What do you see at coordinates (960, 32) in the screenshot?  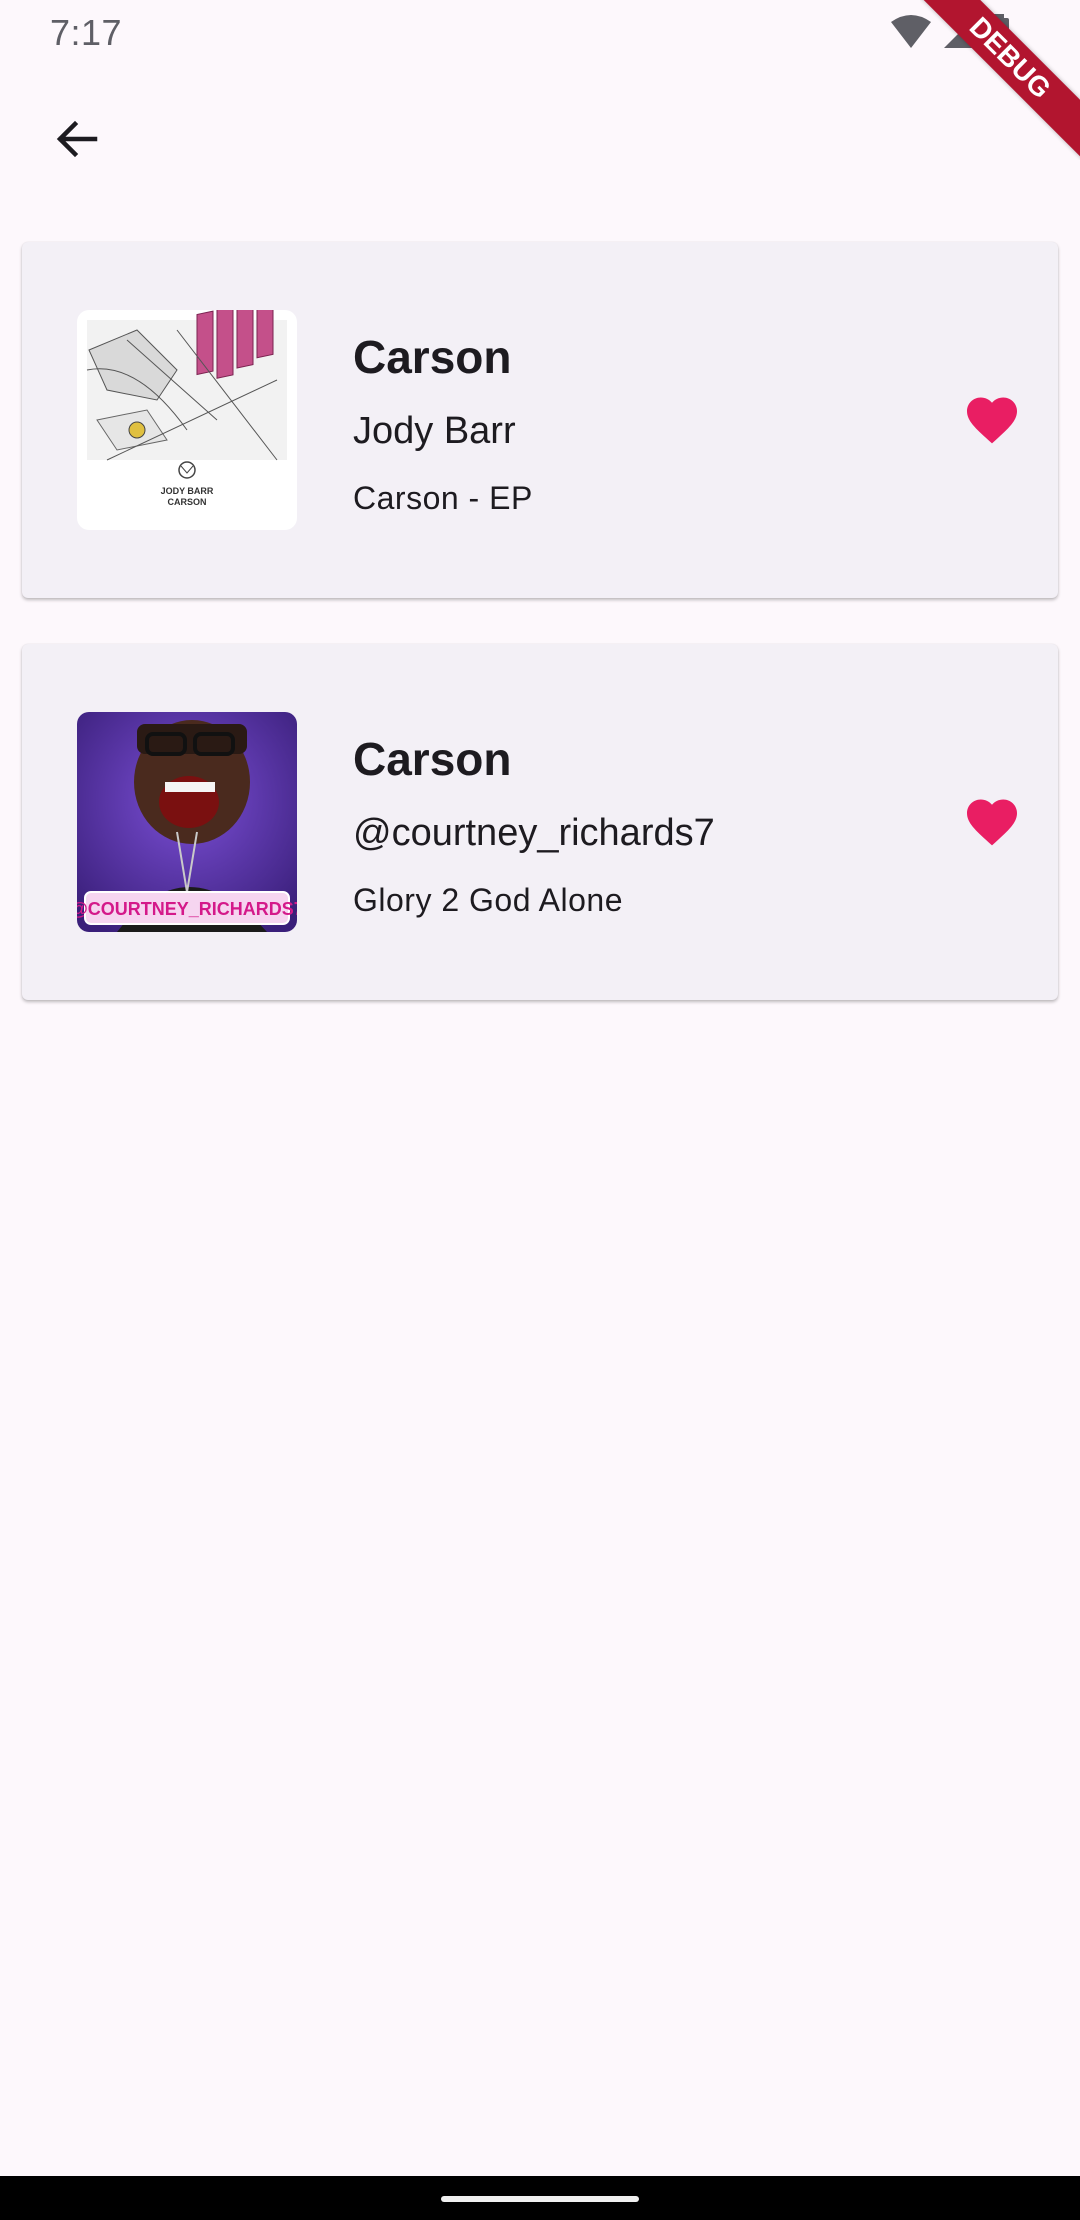 I see `signal-icon` at bounding box center [960, 32].